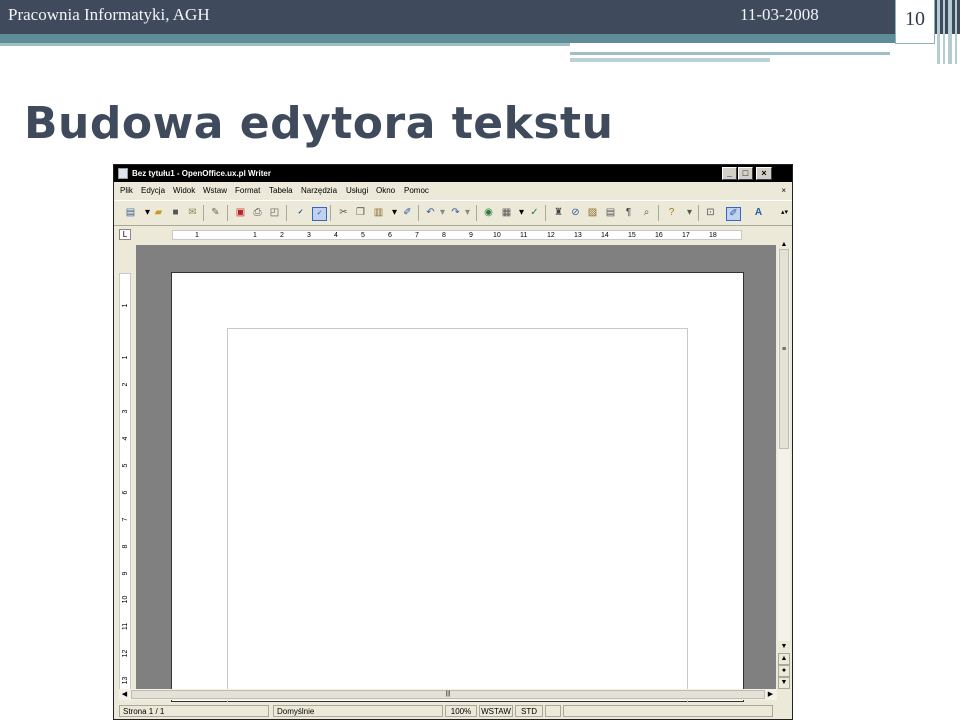  Describe the element at coordinates (610, 213) in the screenshot. I see `datasource-icon: ▤` at that location.